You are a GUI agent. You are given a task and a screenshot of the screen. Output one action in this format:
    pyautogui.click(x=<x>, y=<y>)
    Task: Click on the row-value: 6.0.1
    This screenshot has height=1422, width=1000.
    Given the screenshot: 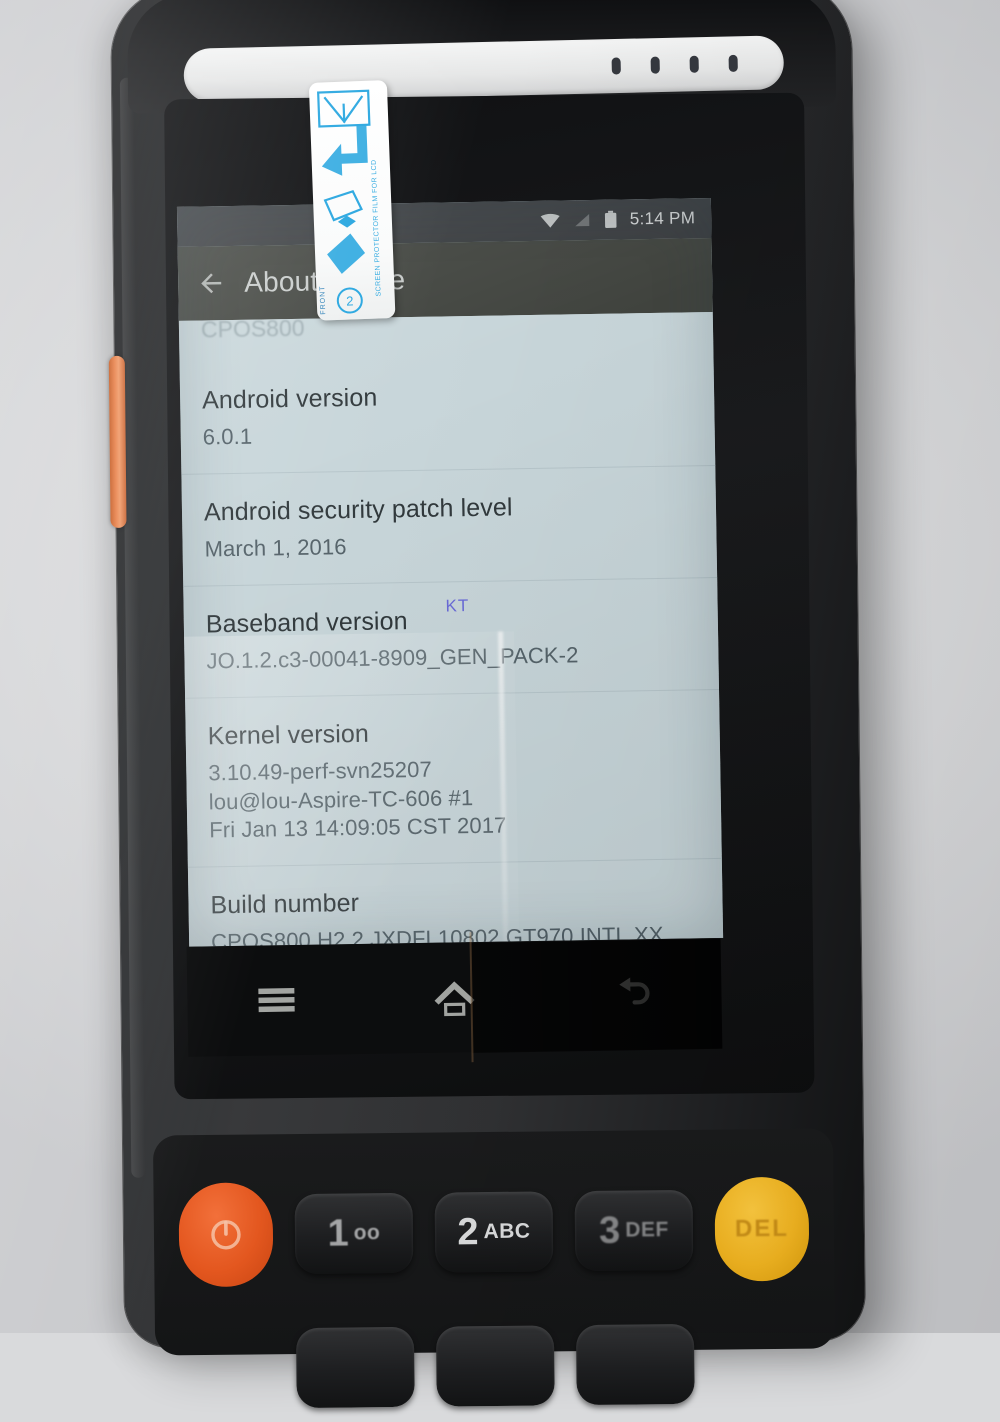 What is the action you would take?
    pyautogui.click(x=447, y=440)
    